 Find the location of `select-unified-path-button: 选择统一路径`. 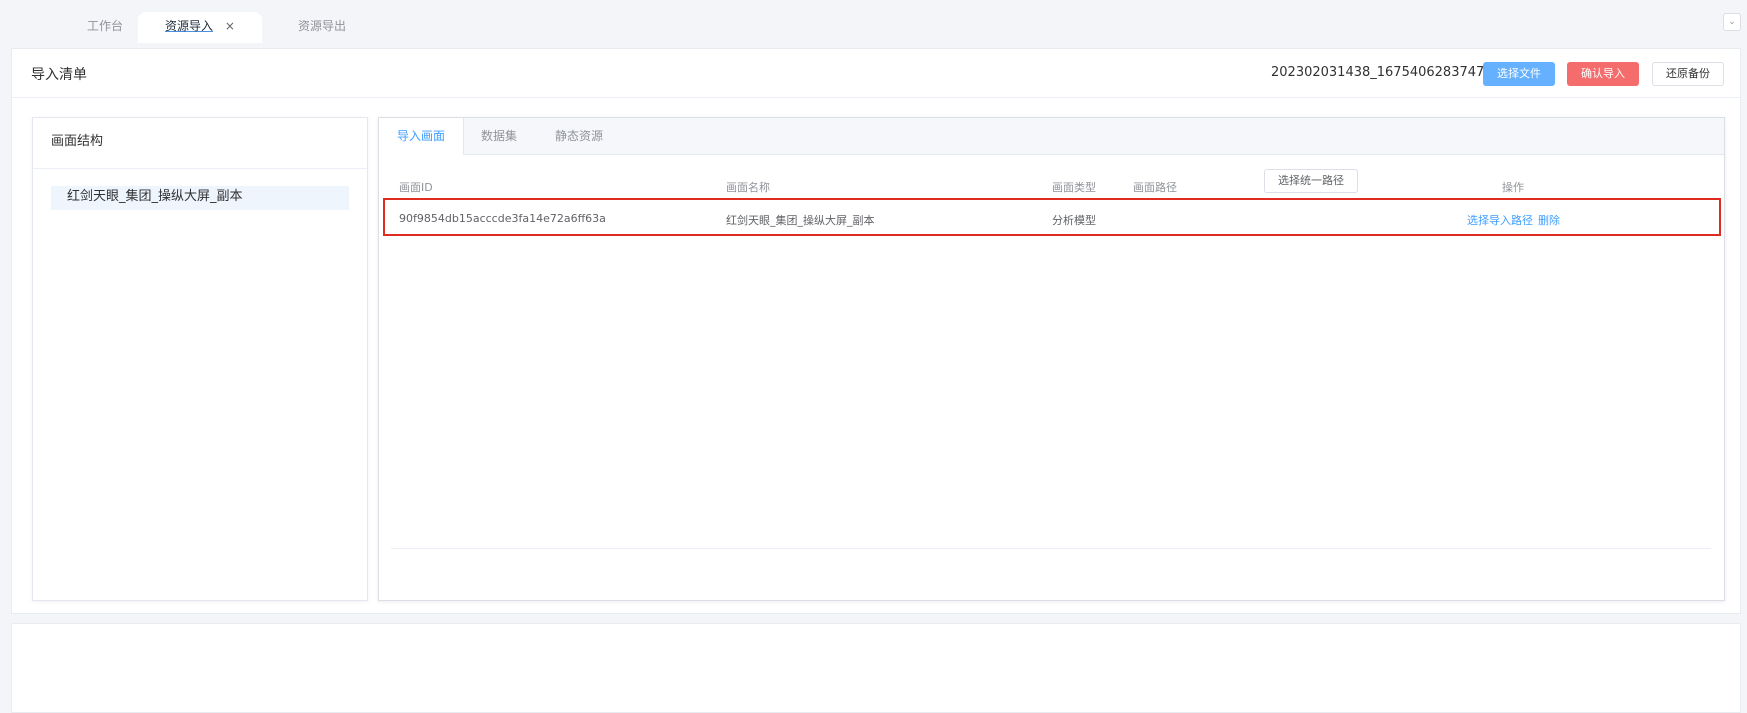

select-unified-path-button: 选择统一路径 is located at coordinates (1311, 181).